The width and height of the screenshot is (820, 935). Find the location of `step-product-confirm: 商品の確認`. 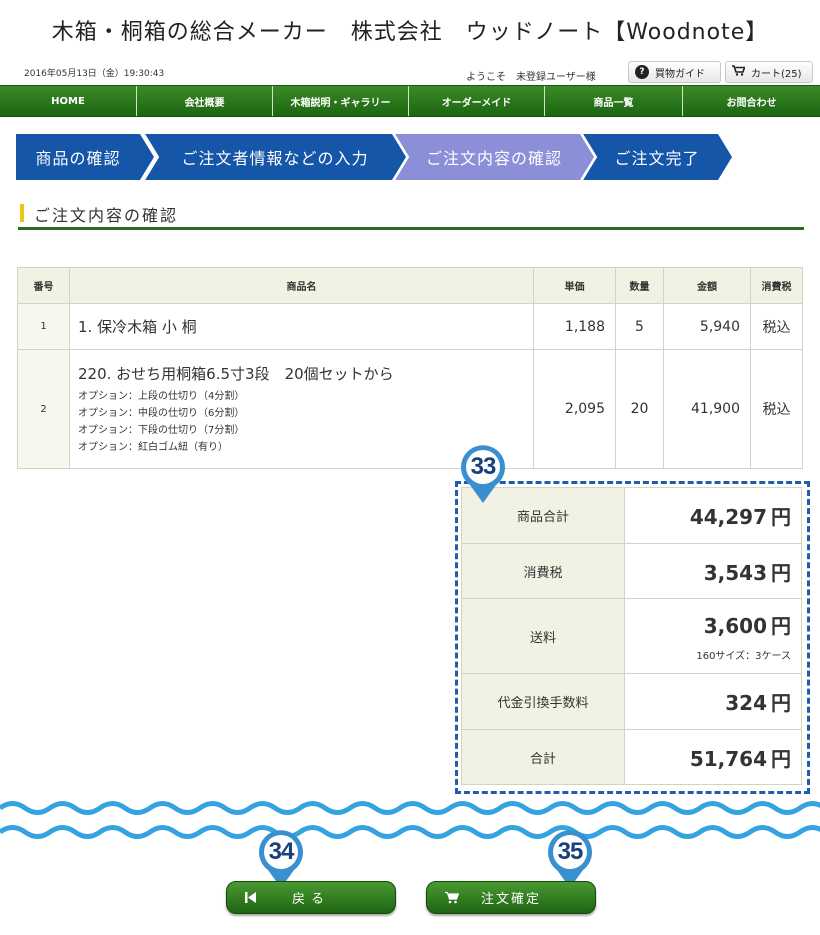

step-product-confirm: 商品の確認 is located at coordinates (85, 157).